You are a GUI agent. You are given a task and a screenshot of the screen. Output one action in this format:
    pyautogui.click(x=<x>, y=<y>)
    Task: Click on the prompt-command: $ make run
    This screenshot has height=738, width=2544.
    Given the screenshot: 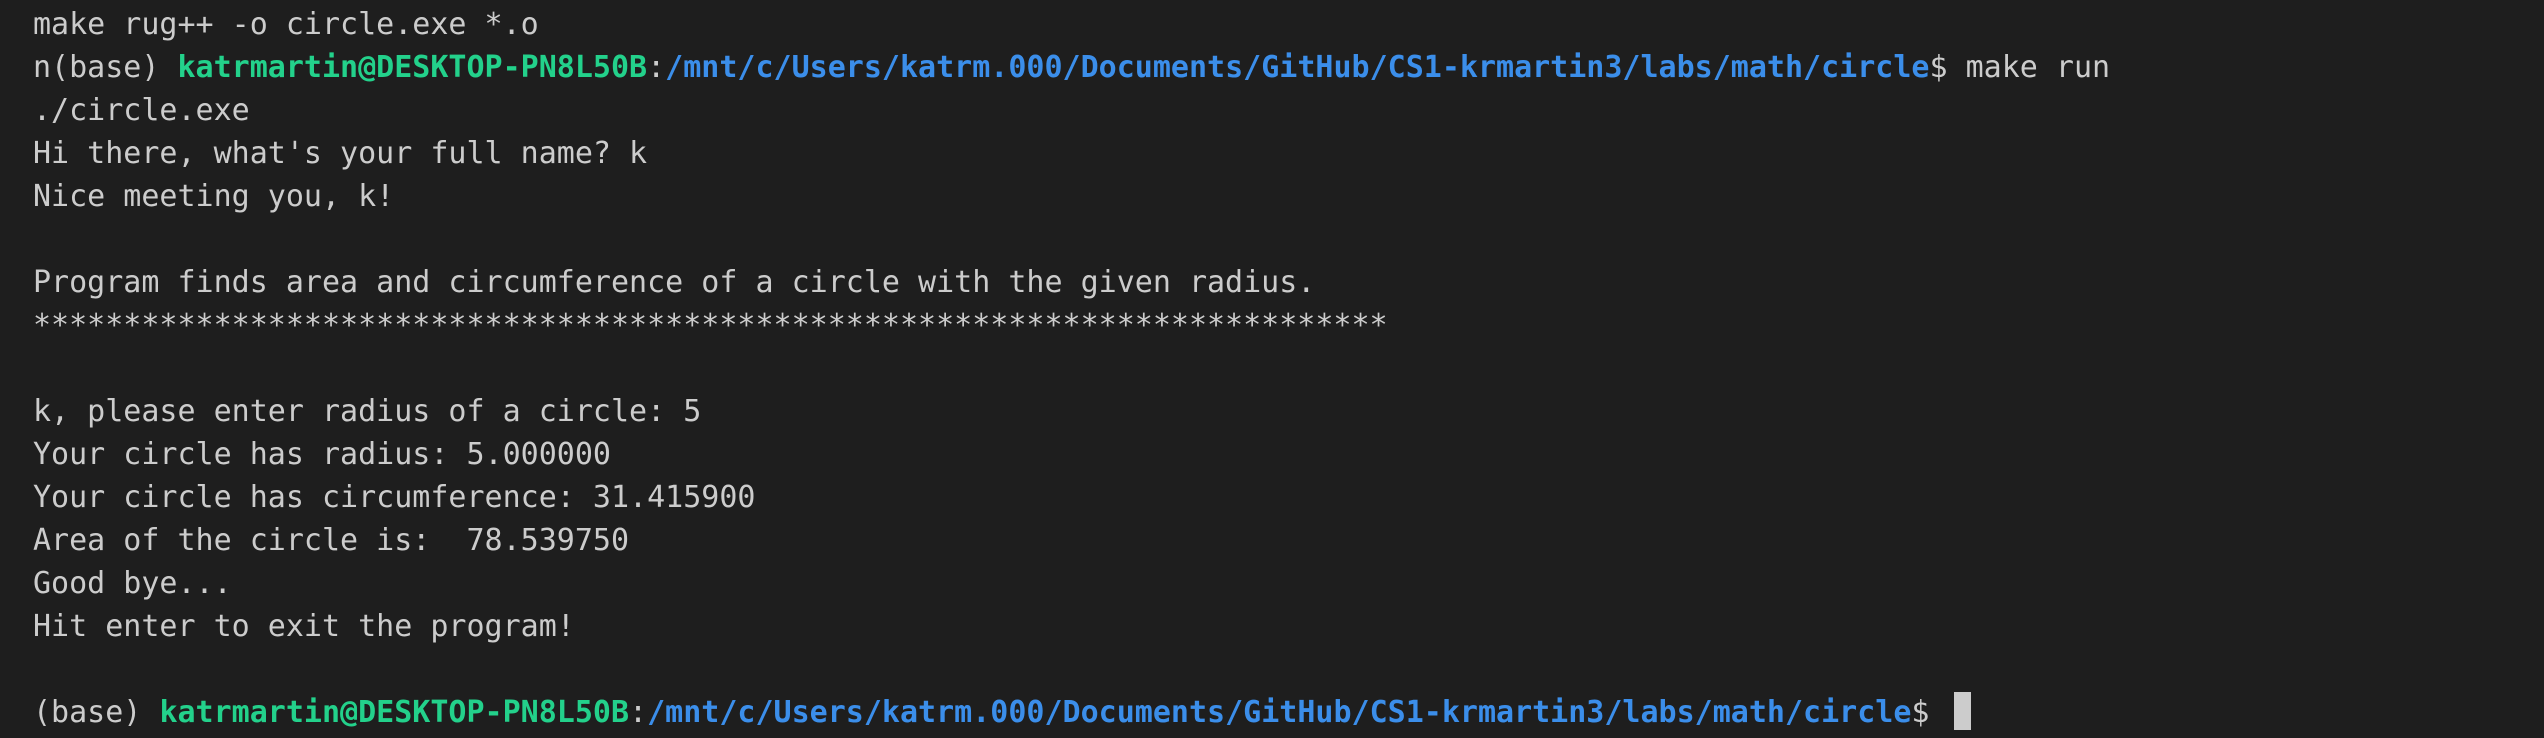 What is the action you would take?
    pyautogui.click(x=2020, y=67)
    